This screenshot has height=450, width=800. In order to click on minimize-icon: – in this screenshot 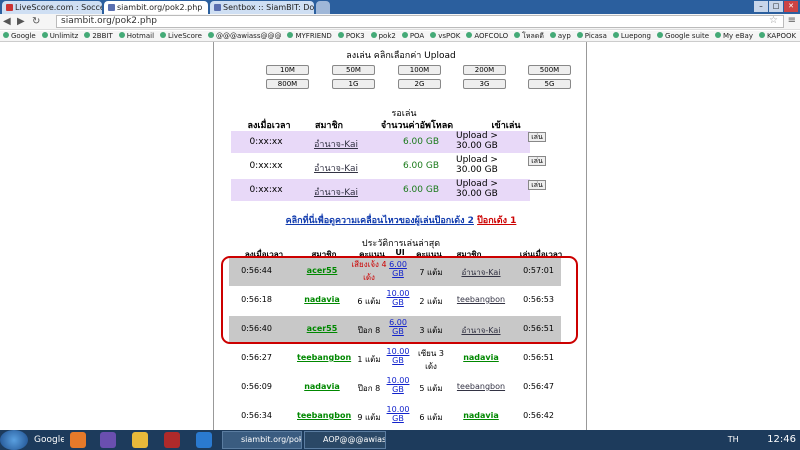, I will do `click(761, 6)`.